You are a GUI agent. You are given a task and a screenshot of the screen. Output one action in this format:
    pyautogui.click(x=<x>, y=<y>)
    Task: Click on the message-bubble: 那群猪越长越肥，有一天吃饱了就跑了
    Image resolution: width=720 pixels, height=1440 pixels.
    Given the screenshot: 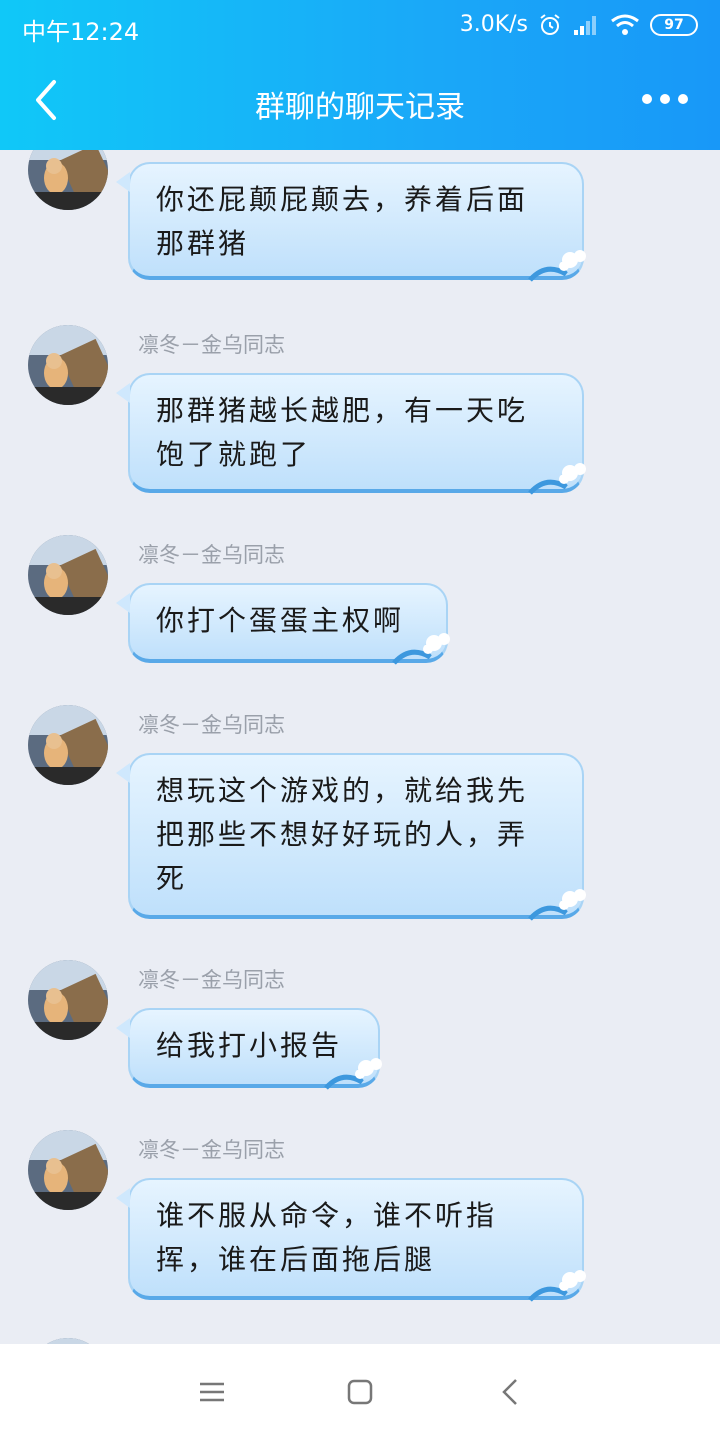 What is the action you would take?
    pyautogui.click(x=351, y=434)
    